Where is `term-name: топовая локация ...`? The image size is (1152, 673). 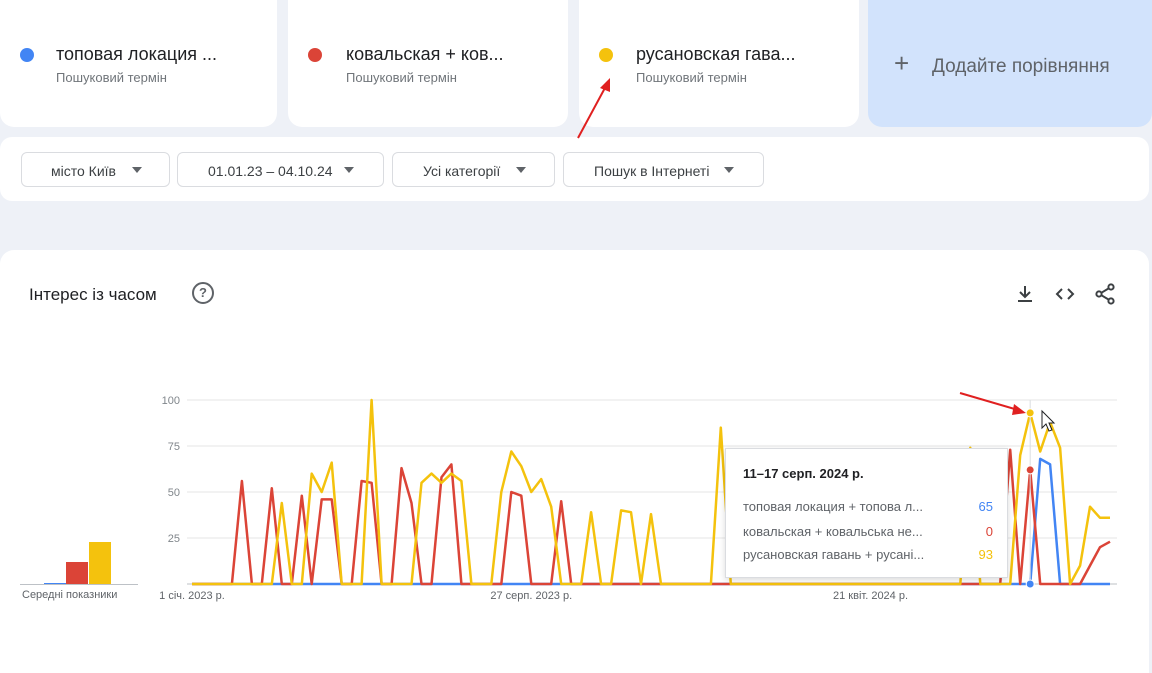 term-name: топовая локация ... is located at coordinates (137, 54).